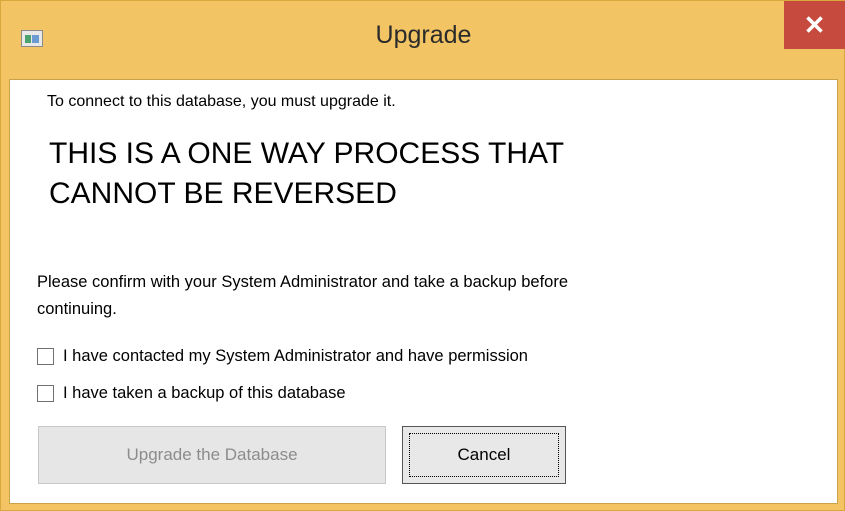 The width and height of the screenshot is (845, 511). I want to click on warning-line-1: THIS IS A ONE WAY PROCESS THAT, so click(307, 153).